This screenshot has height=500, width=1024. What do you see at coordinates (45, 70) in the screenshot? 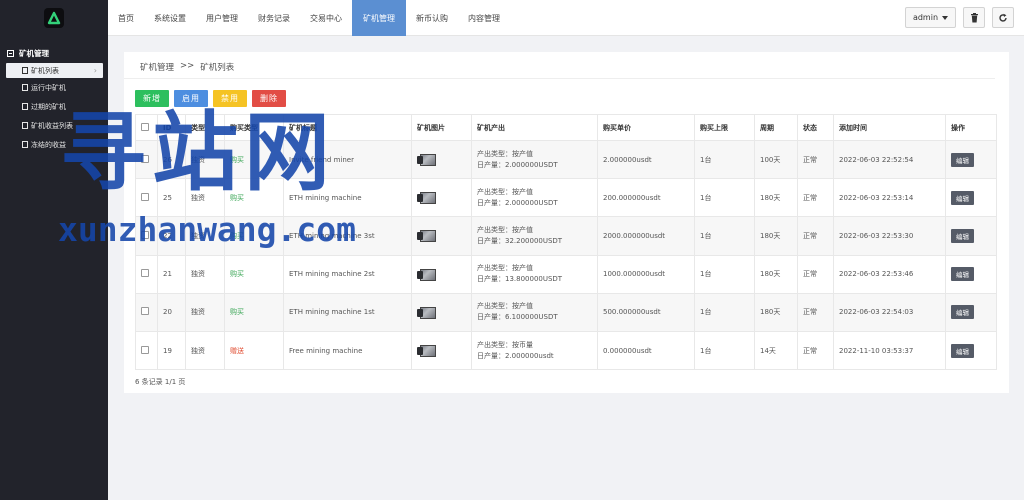
I see `sidebar-item-label: 矿机列表` at bounding box center [45, 70].